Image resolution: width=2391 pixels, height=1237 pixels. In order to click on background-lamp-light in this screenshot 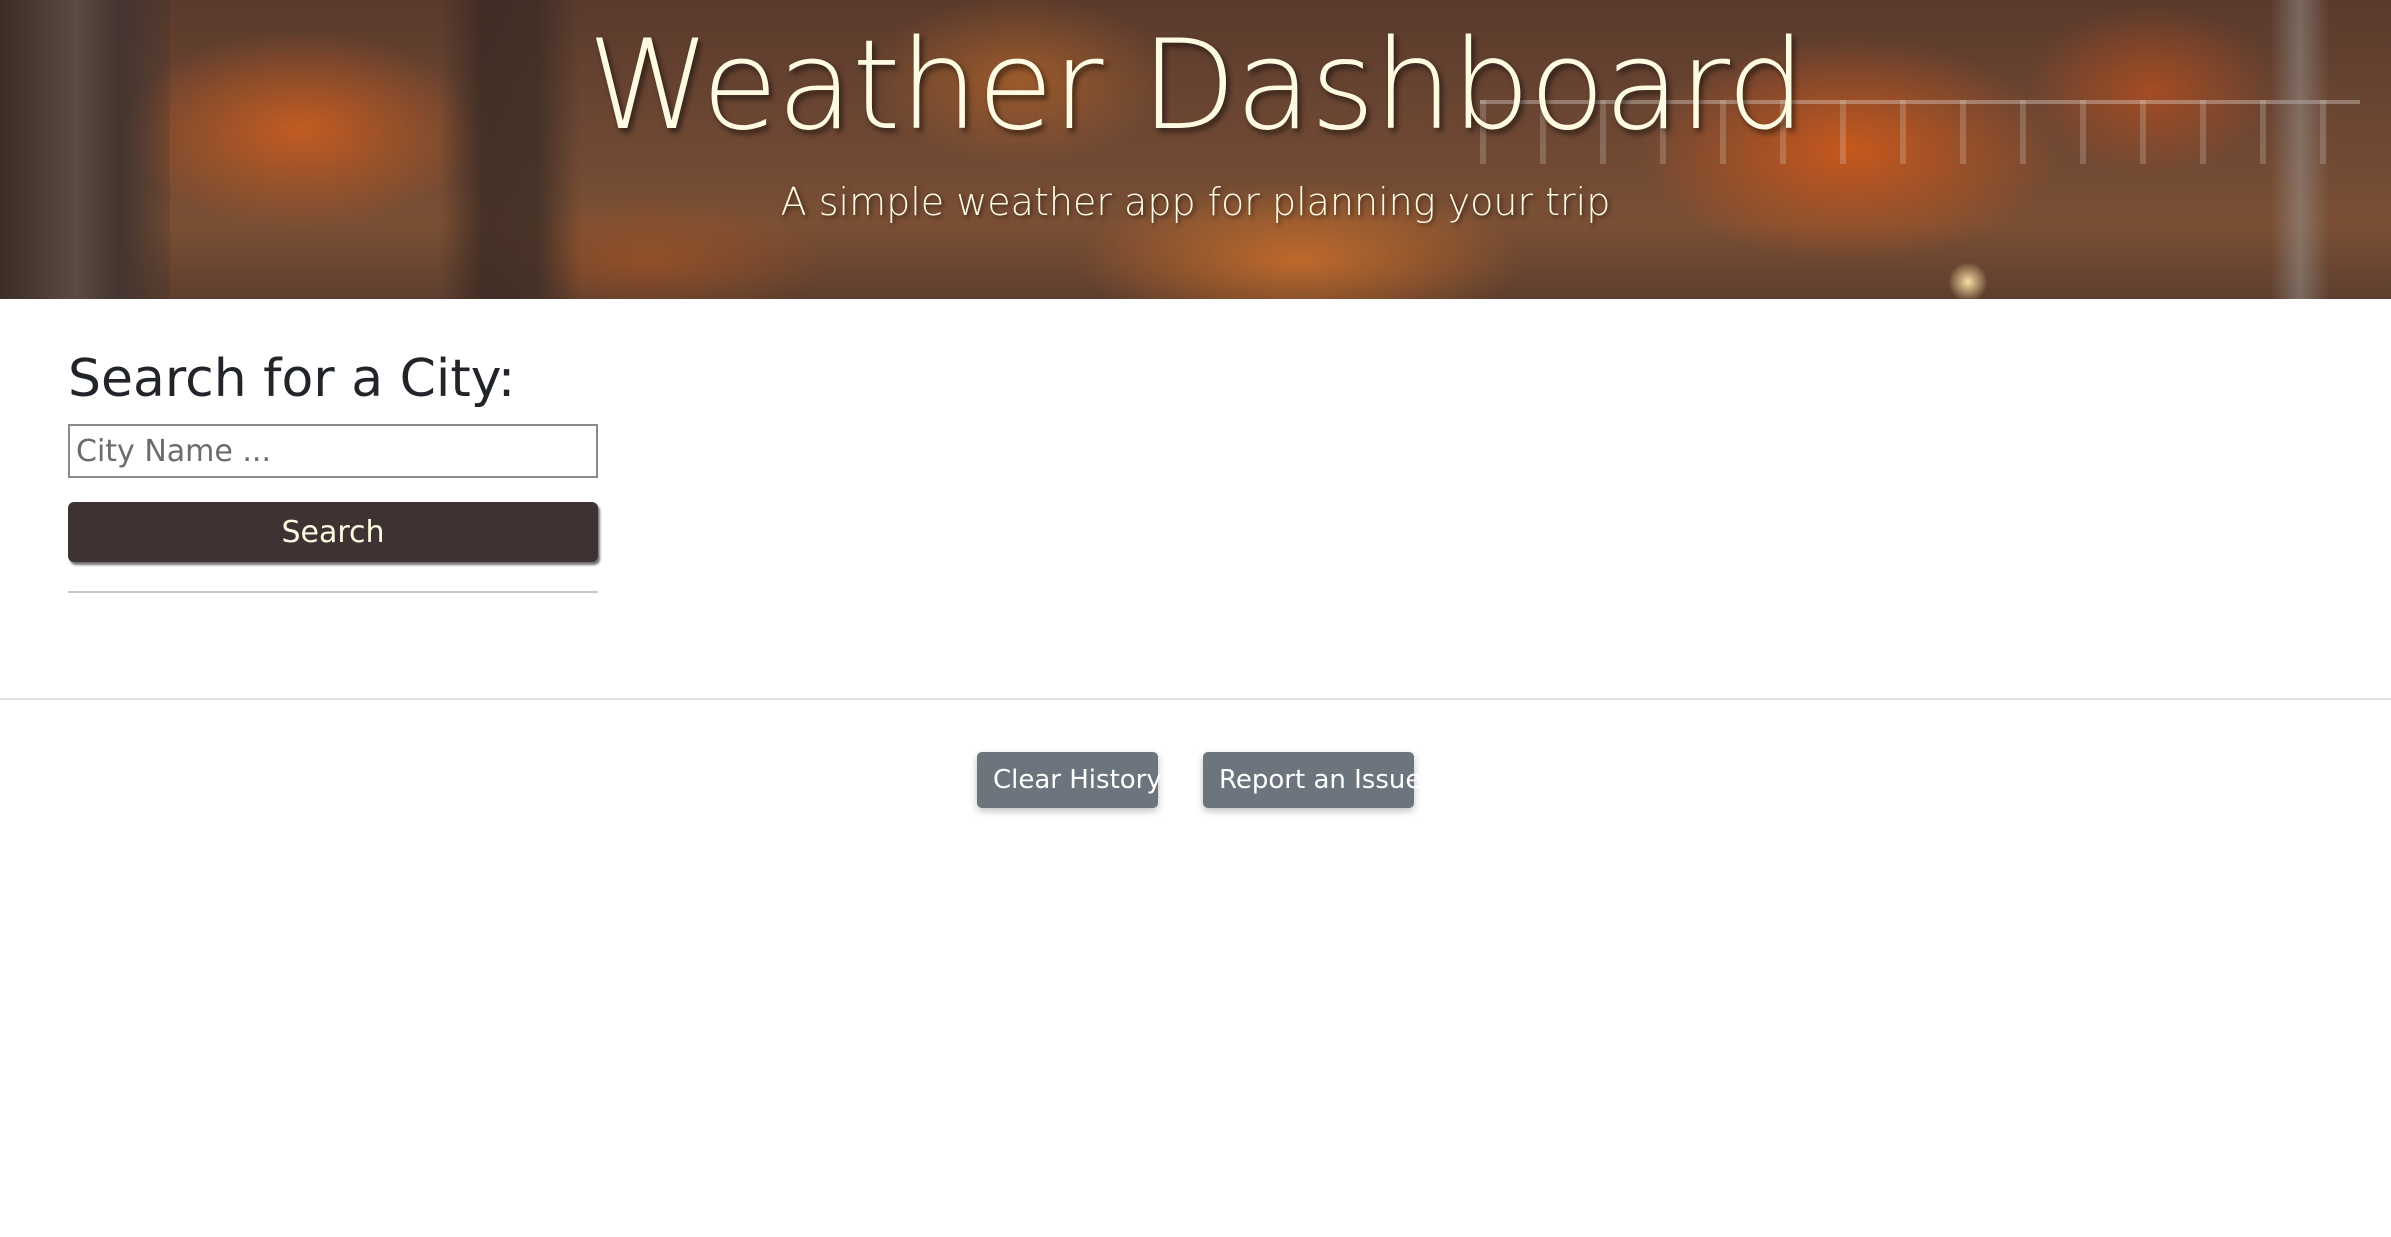, I will do `click(1968, 280)`.